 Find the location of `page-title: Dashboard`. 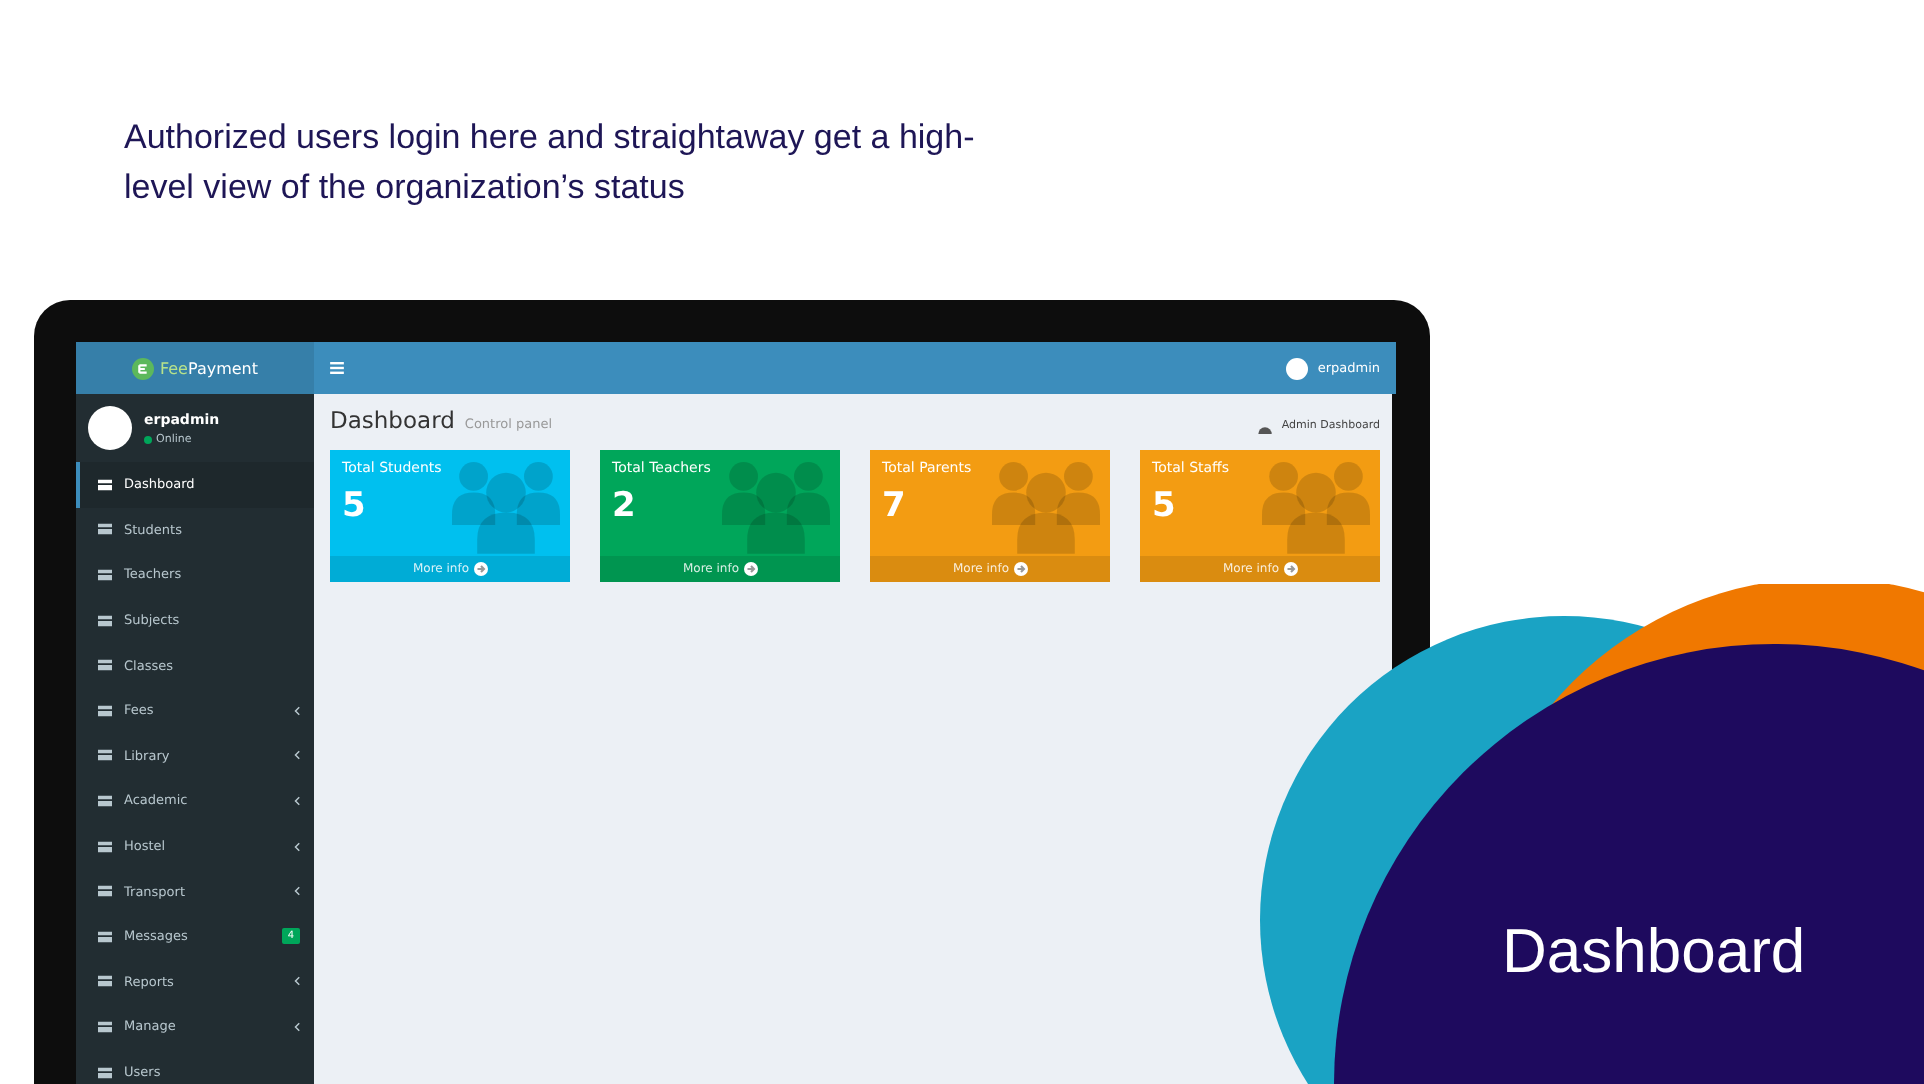

page-title: Dashboard is located at coordinates (392, 420).